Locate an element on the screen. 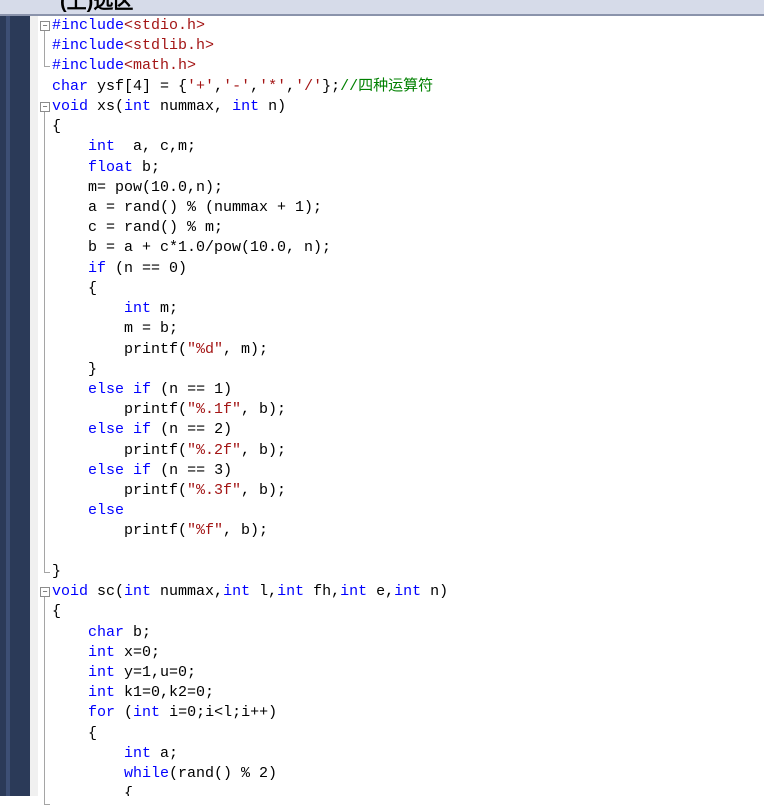 The image size is (764, 805). string-token: '+' is located at coordinates (201, 86).